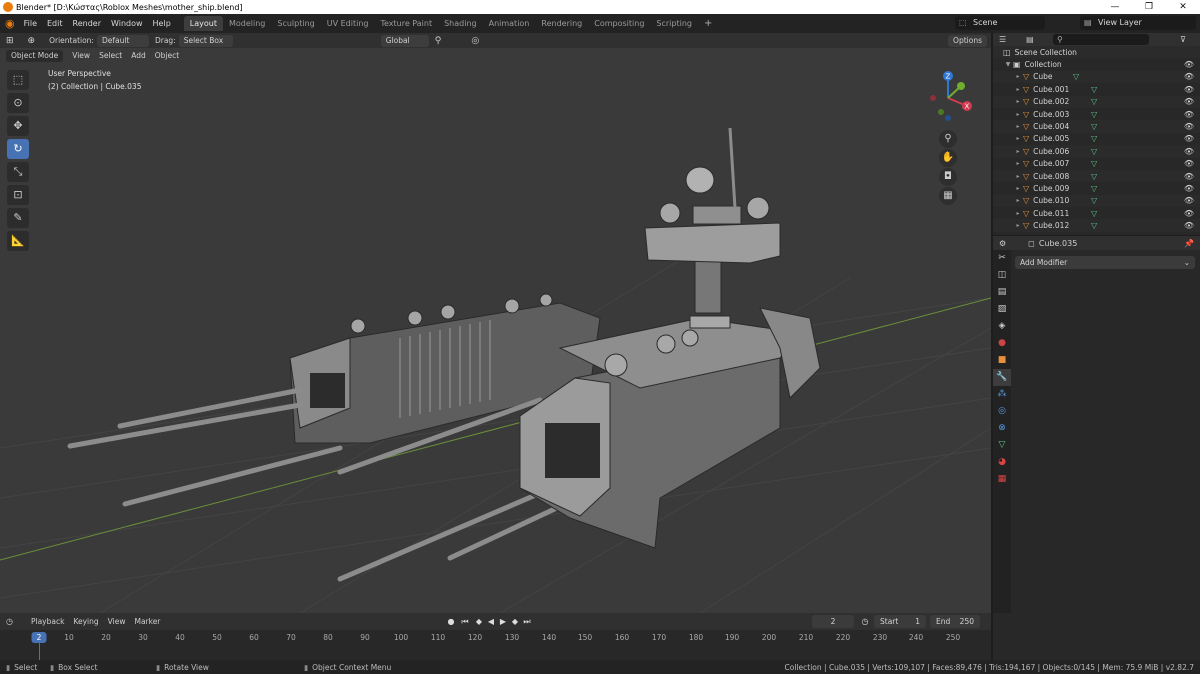  I want to click on render-tab-icon: ◫, so click(1002, 275).